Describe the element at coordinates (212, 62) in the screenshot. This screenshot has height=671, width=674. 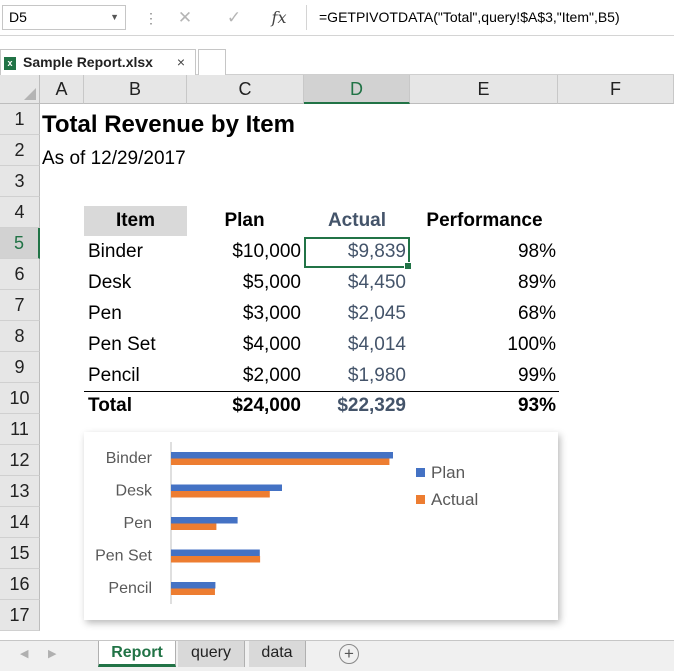
I see `new-workbook-tab` at that location.